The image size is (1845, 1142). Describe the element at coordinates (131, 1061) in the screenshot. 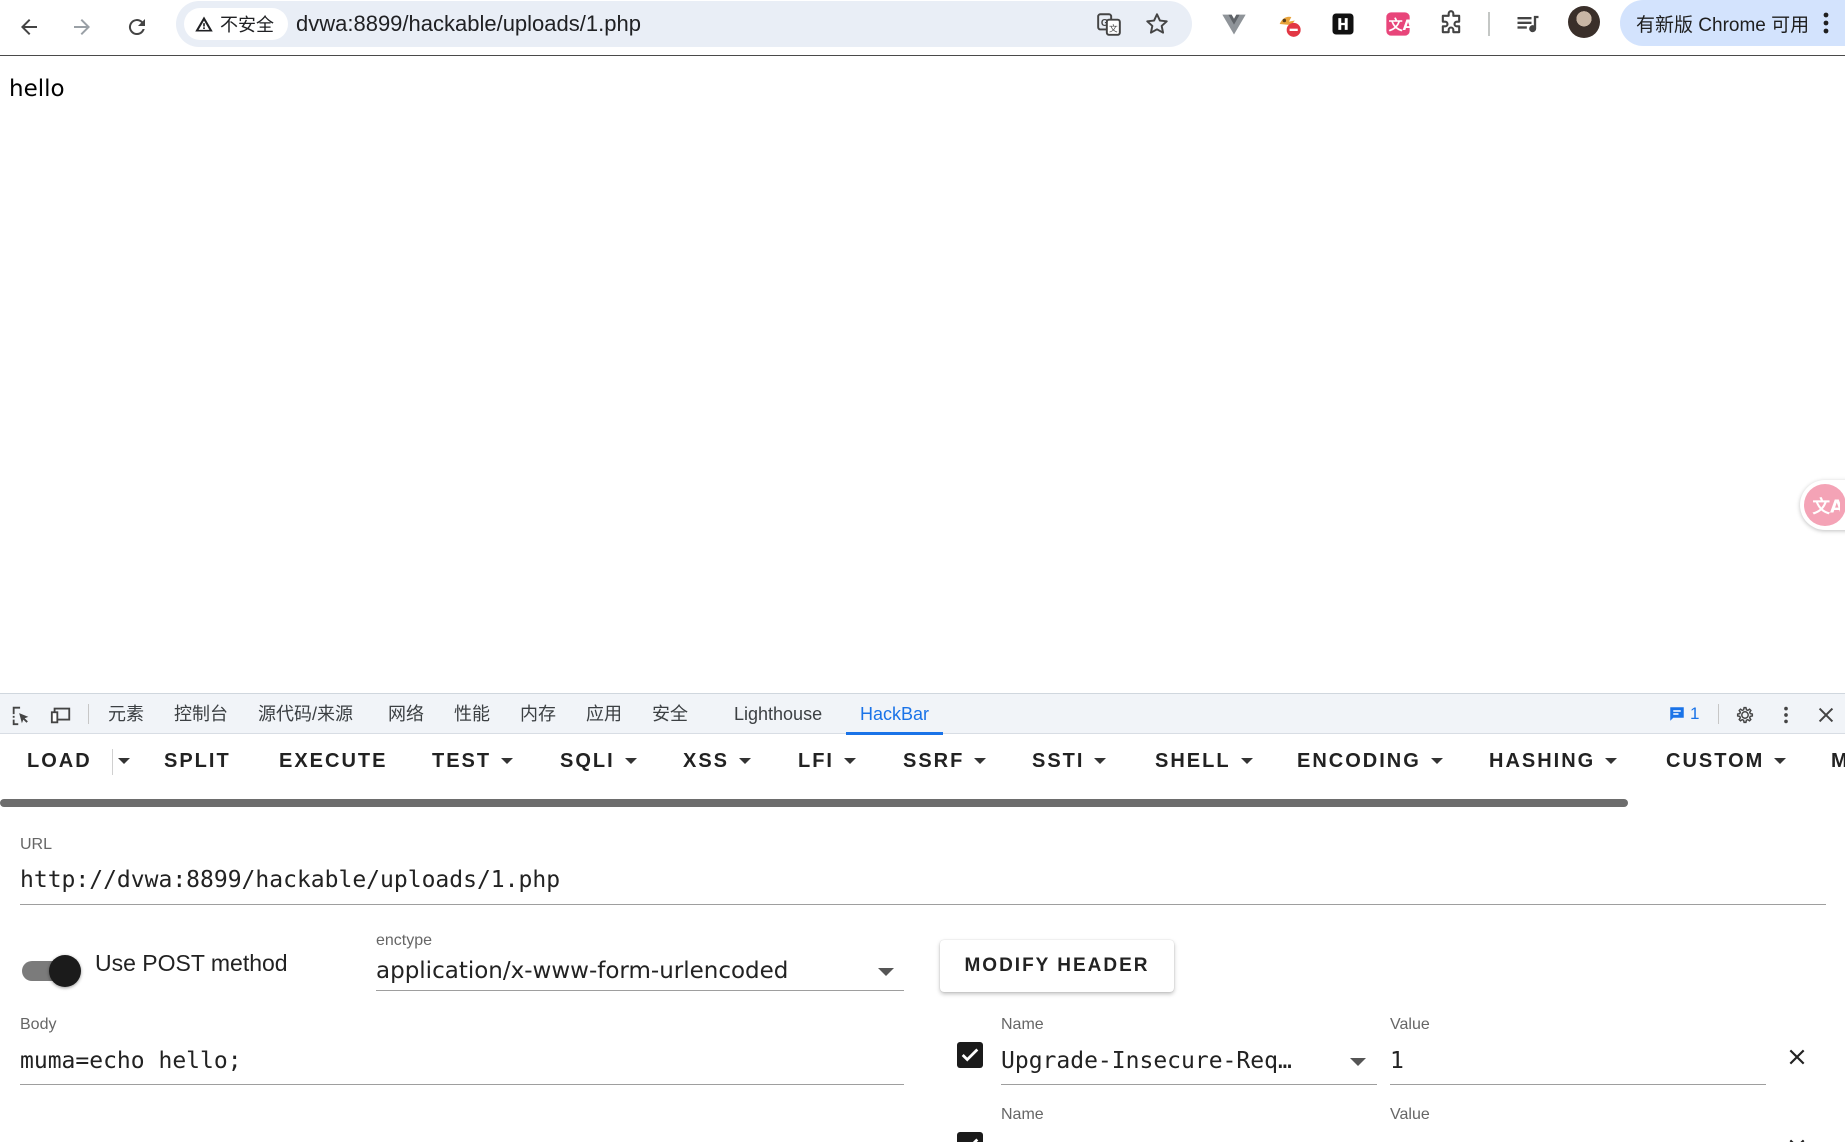

I see `body-input: muma=echo hello;` at that location.